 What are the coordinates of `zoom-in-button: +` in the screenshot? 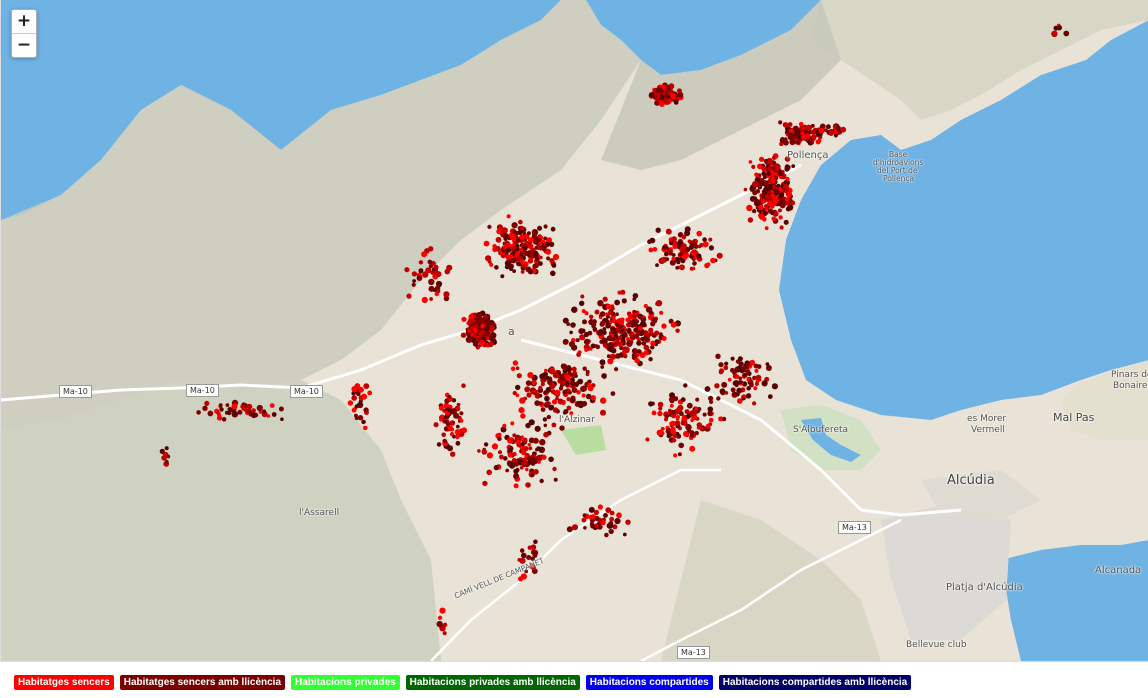 It's located at (24, 21).